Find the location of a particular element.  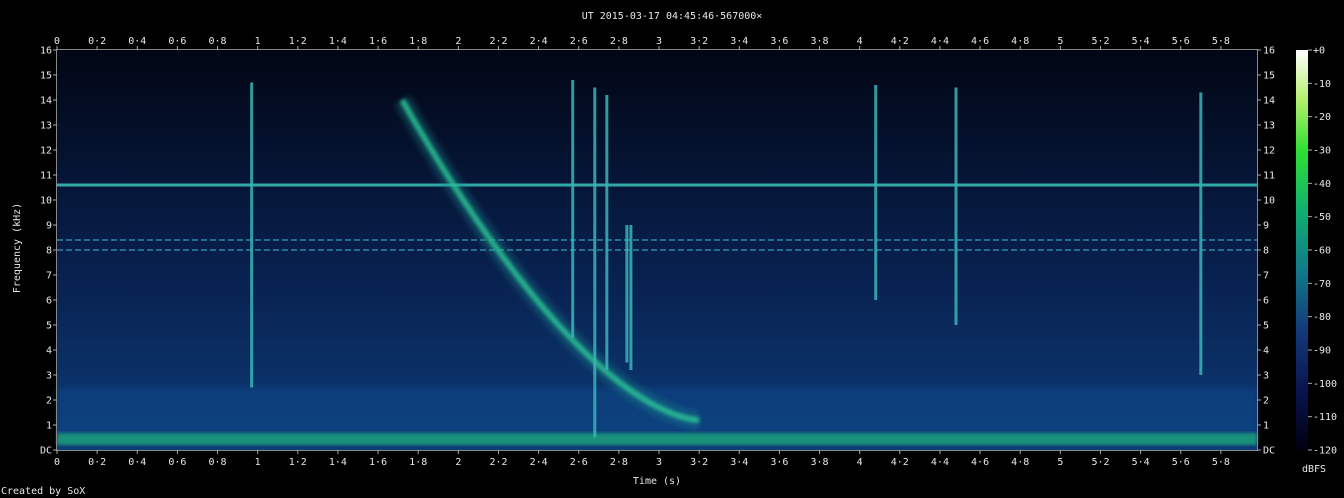

y-tick-label-left: 11 is located at coordinates (46, 176).